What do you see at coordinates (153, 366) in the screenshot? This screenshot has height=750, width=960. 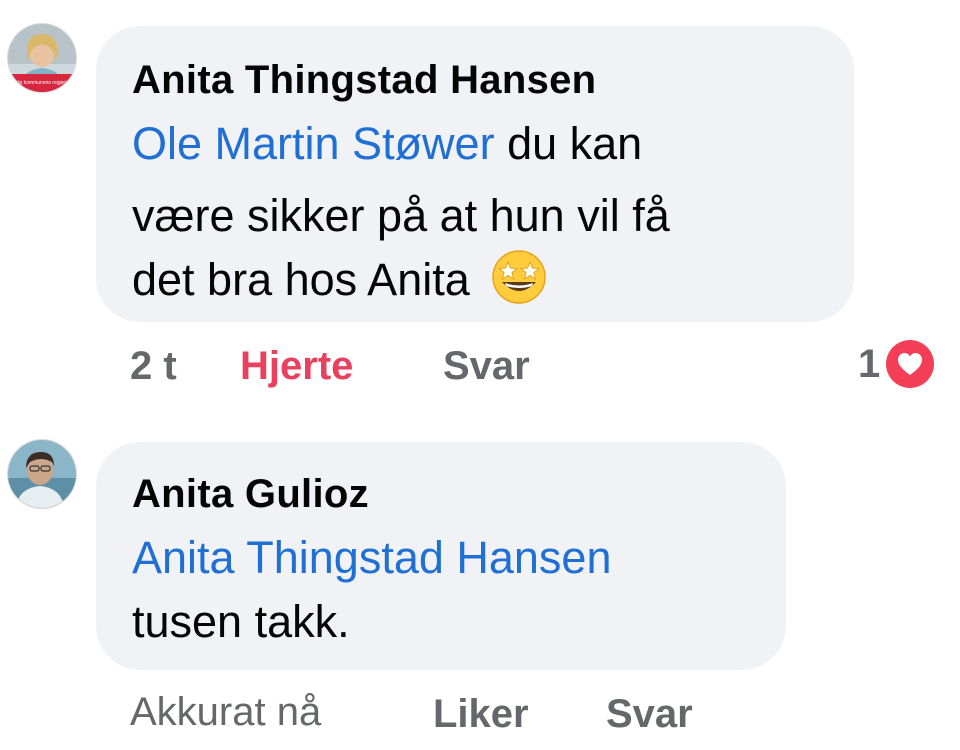 I see `comment-timestamp: 2 t` at bounding box center [153, 366].